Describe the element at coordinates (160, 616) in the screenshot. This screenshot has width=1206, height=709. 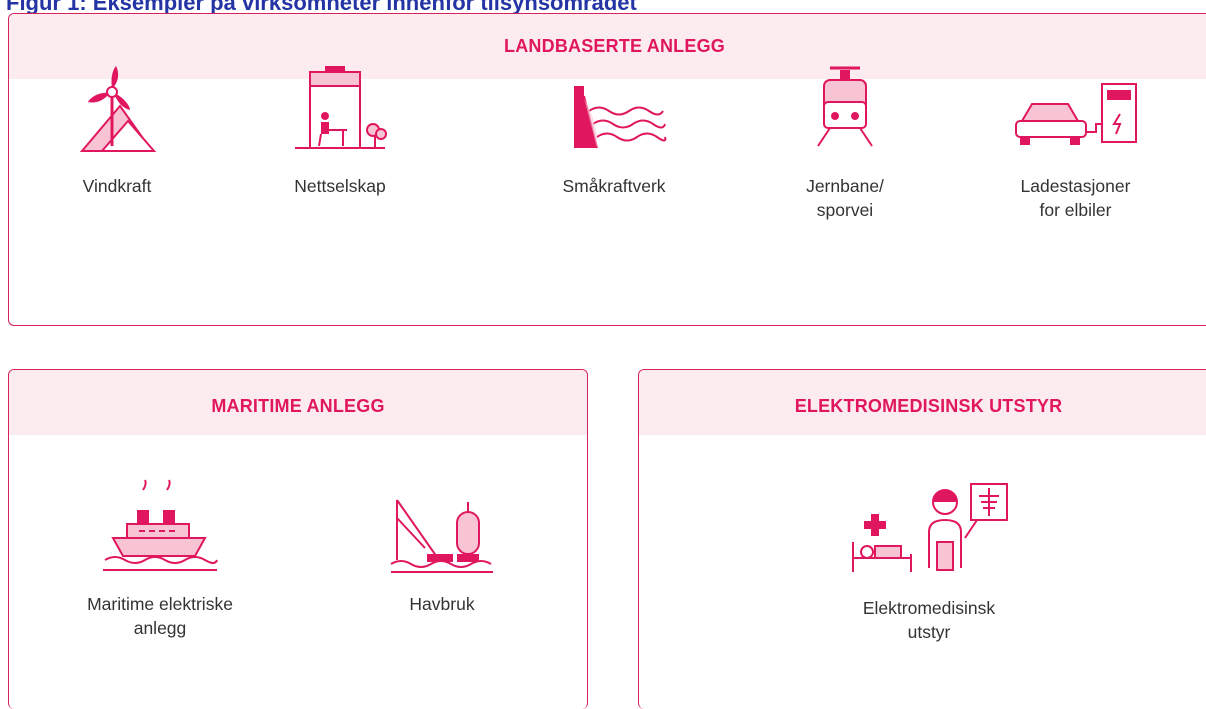
I see `item-label: Maritime elektriske anlegg` at that location.